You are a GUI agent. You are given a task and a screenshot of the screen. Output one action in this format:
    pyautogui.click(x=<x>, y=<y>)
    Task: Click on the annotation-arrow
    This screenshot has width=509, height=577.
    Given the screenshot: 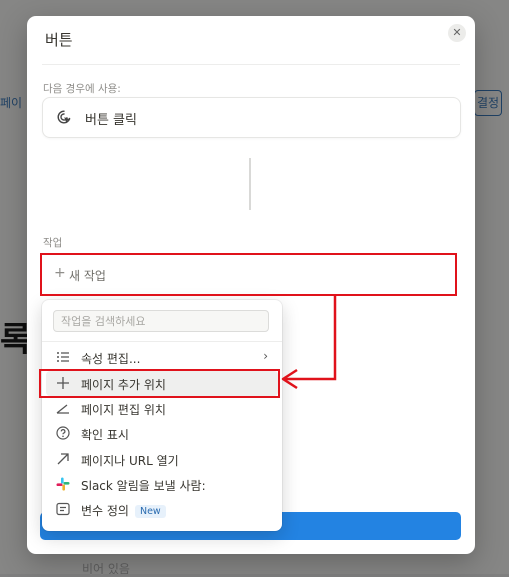 What is the action you would take?
    pyautogui.click(x=309, y=343)
    